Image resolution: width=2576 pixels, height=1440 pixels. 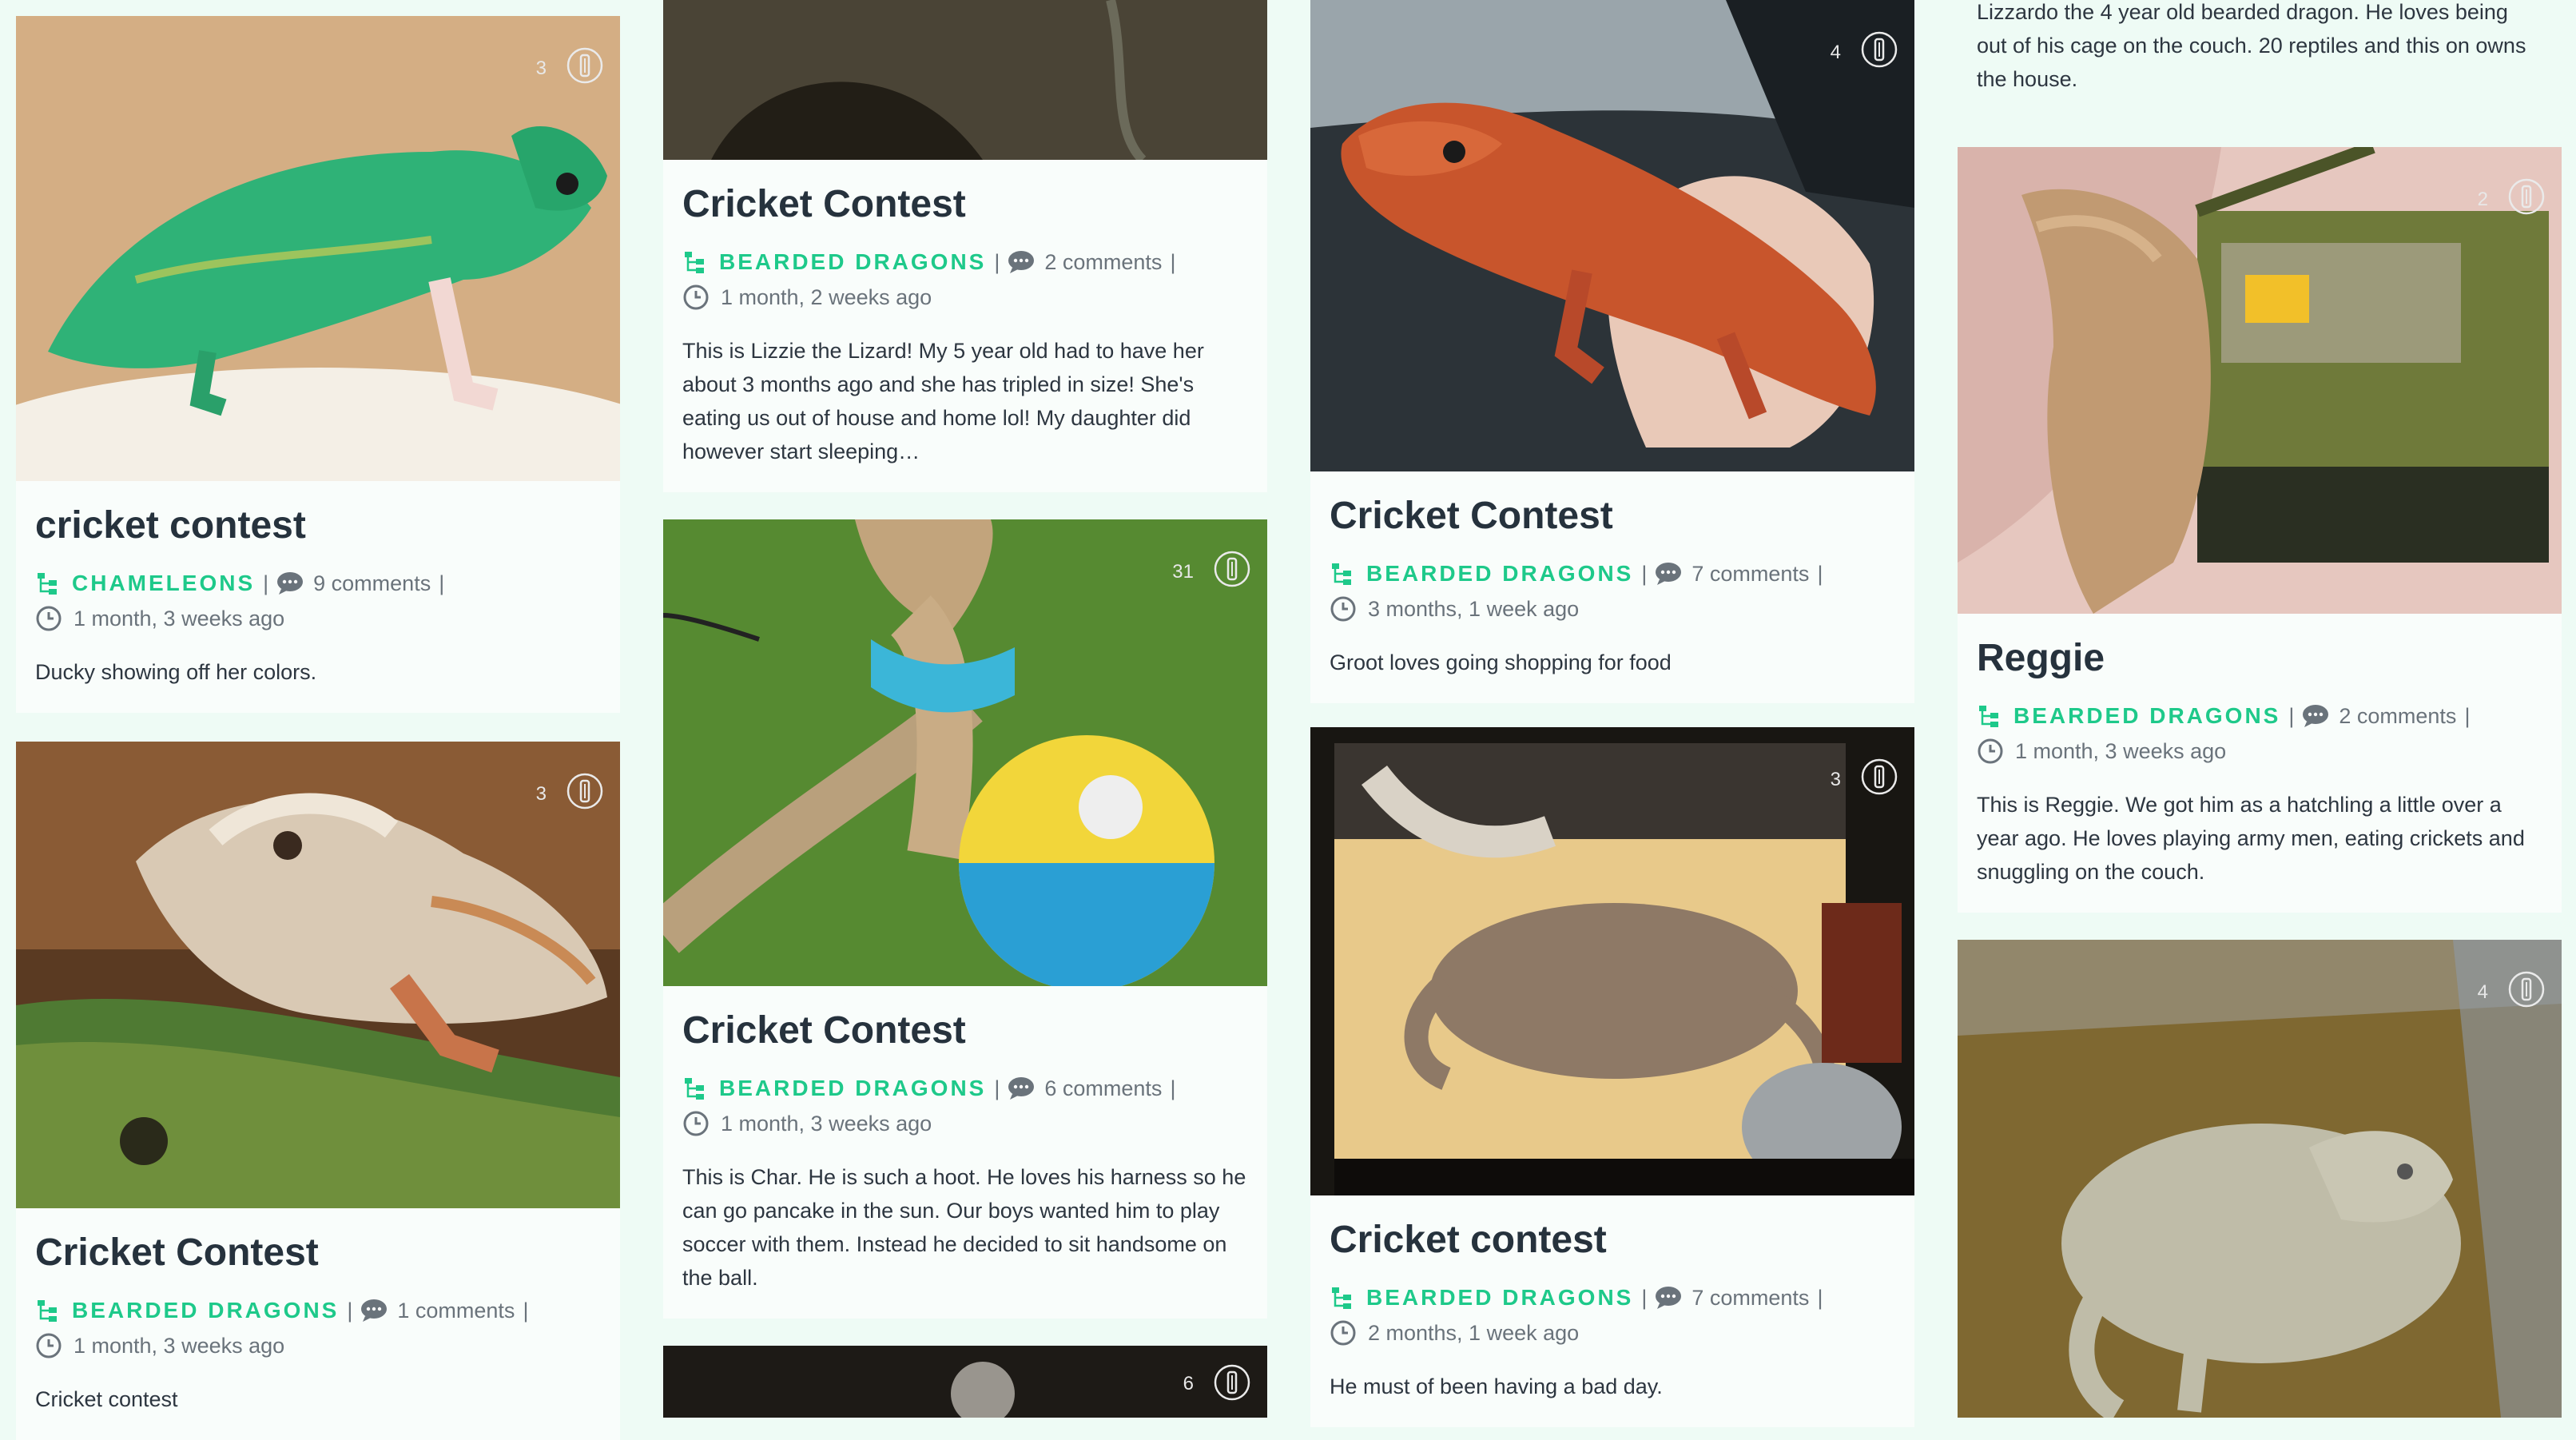 What do you see at coordinates (965, 752) in the screenshot?
I see `post-image: 31` at bounding box center [965, 752].